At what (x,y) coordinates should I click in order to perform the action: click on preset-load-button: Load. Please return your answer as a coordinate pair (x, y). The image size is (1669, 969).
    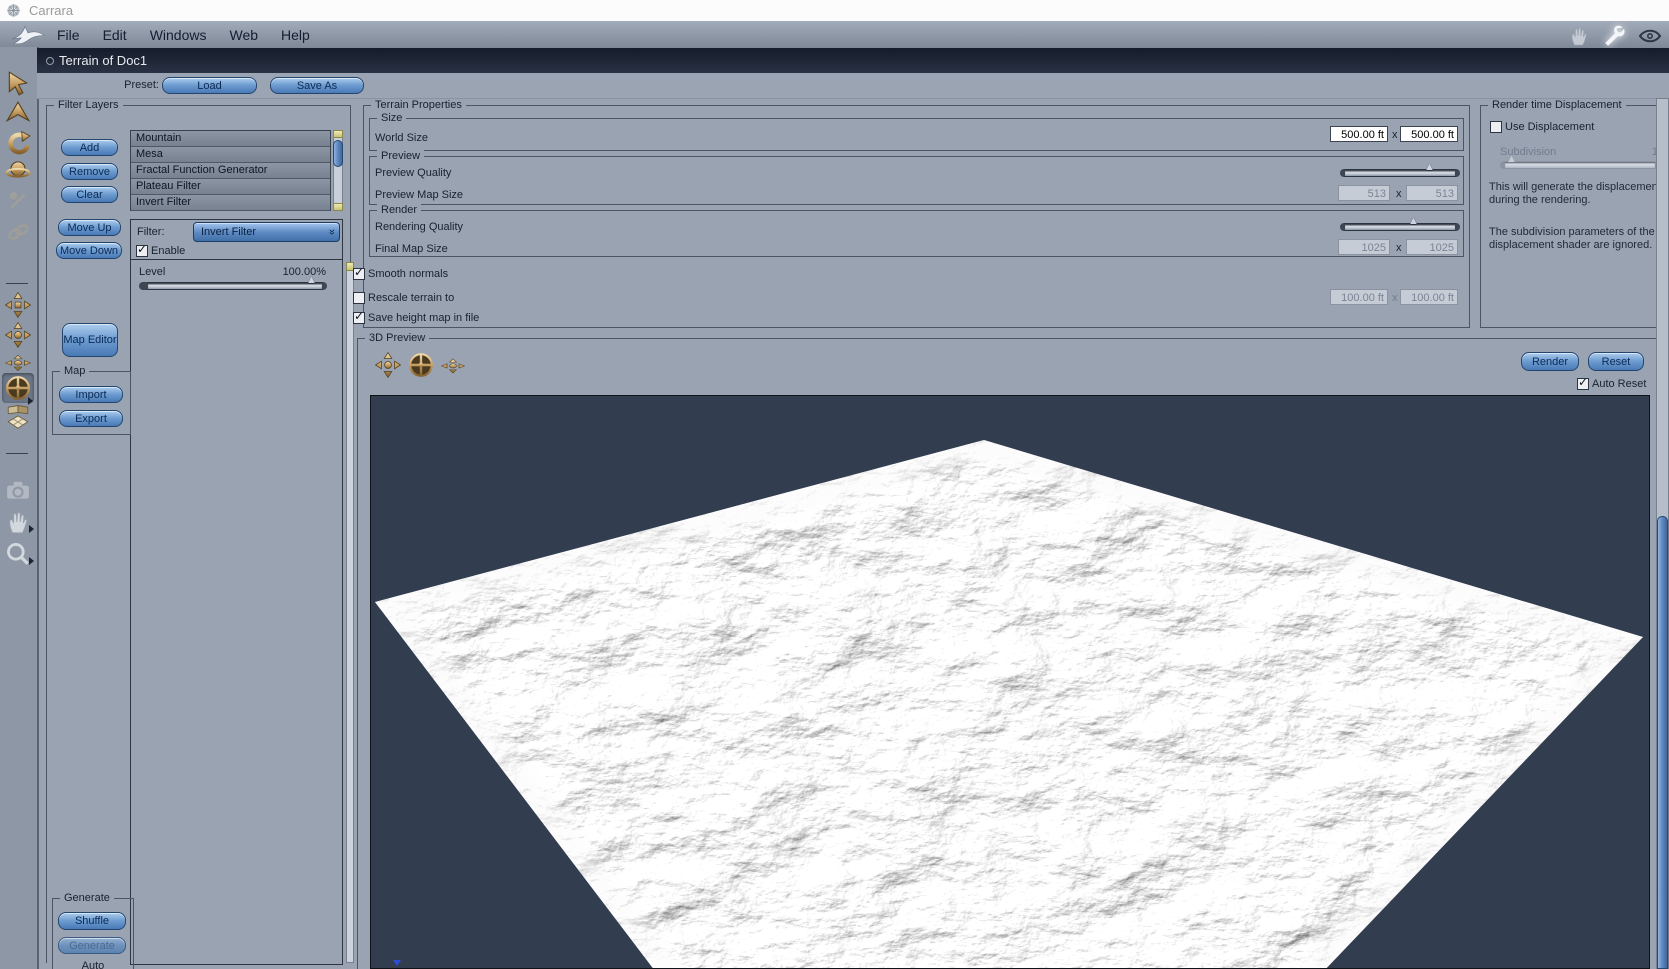
    Looking at the image, I should click on (209, 85).